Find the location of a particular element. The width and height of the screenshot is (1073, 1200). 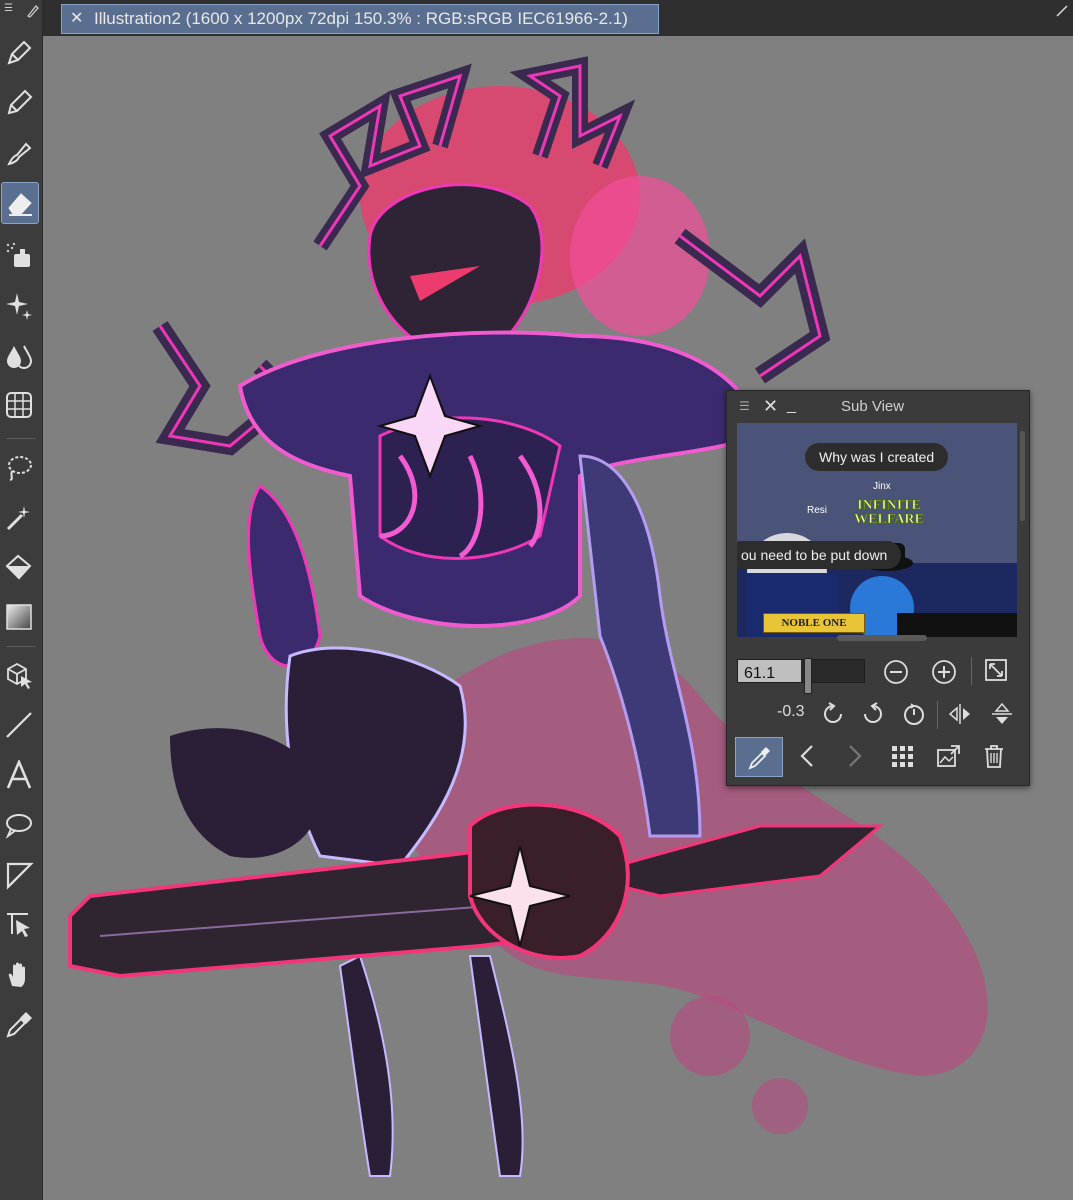

gradient-tool is located at coordinates (19, 617).